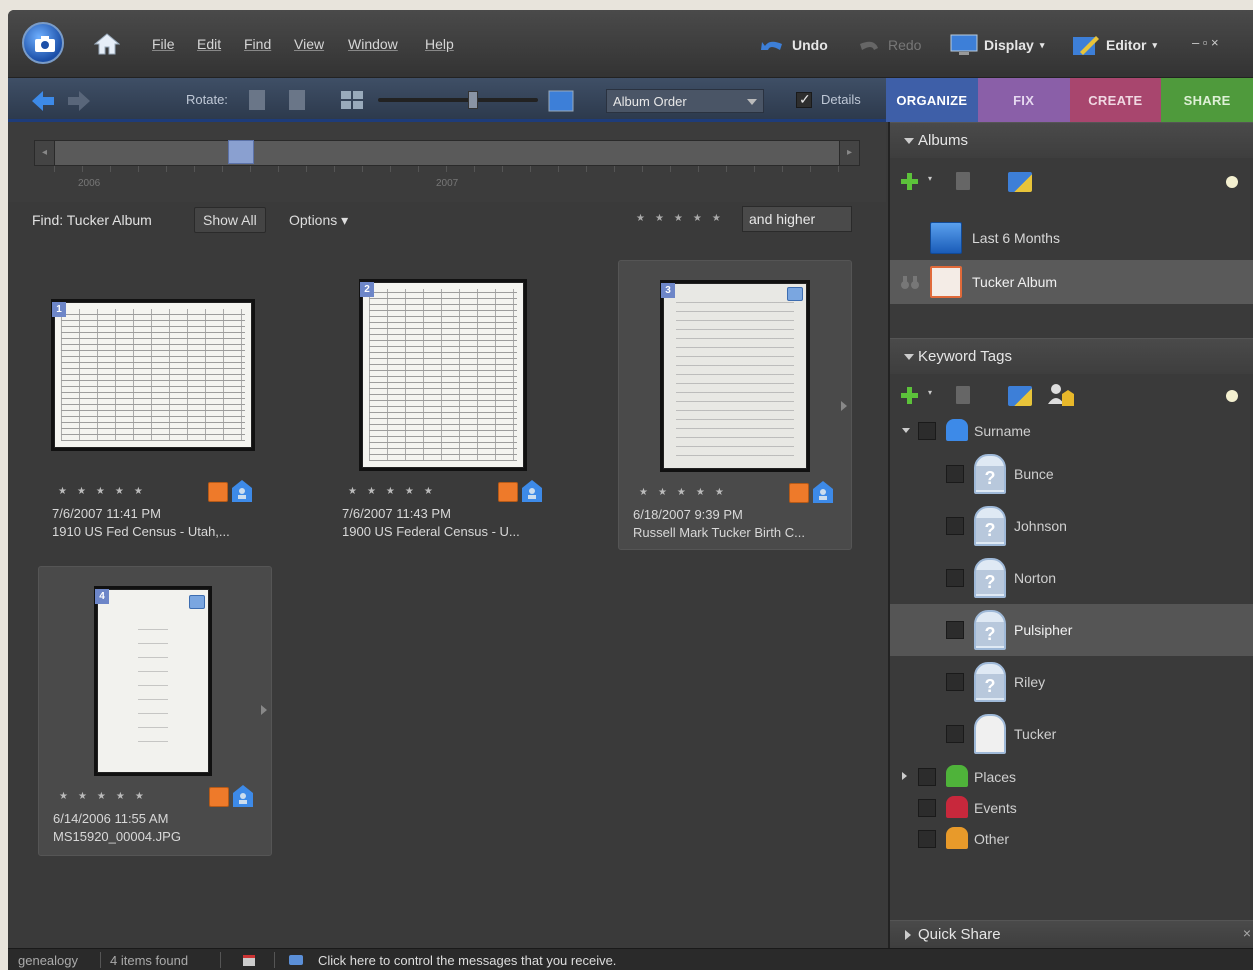 Image resolution: width=1253 pixels, height=970 pixels. I want to click on rating-filter-stars: ★★★★★, so click(683, 218).